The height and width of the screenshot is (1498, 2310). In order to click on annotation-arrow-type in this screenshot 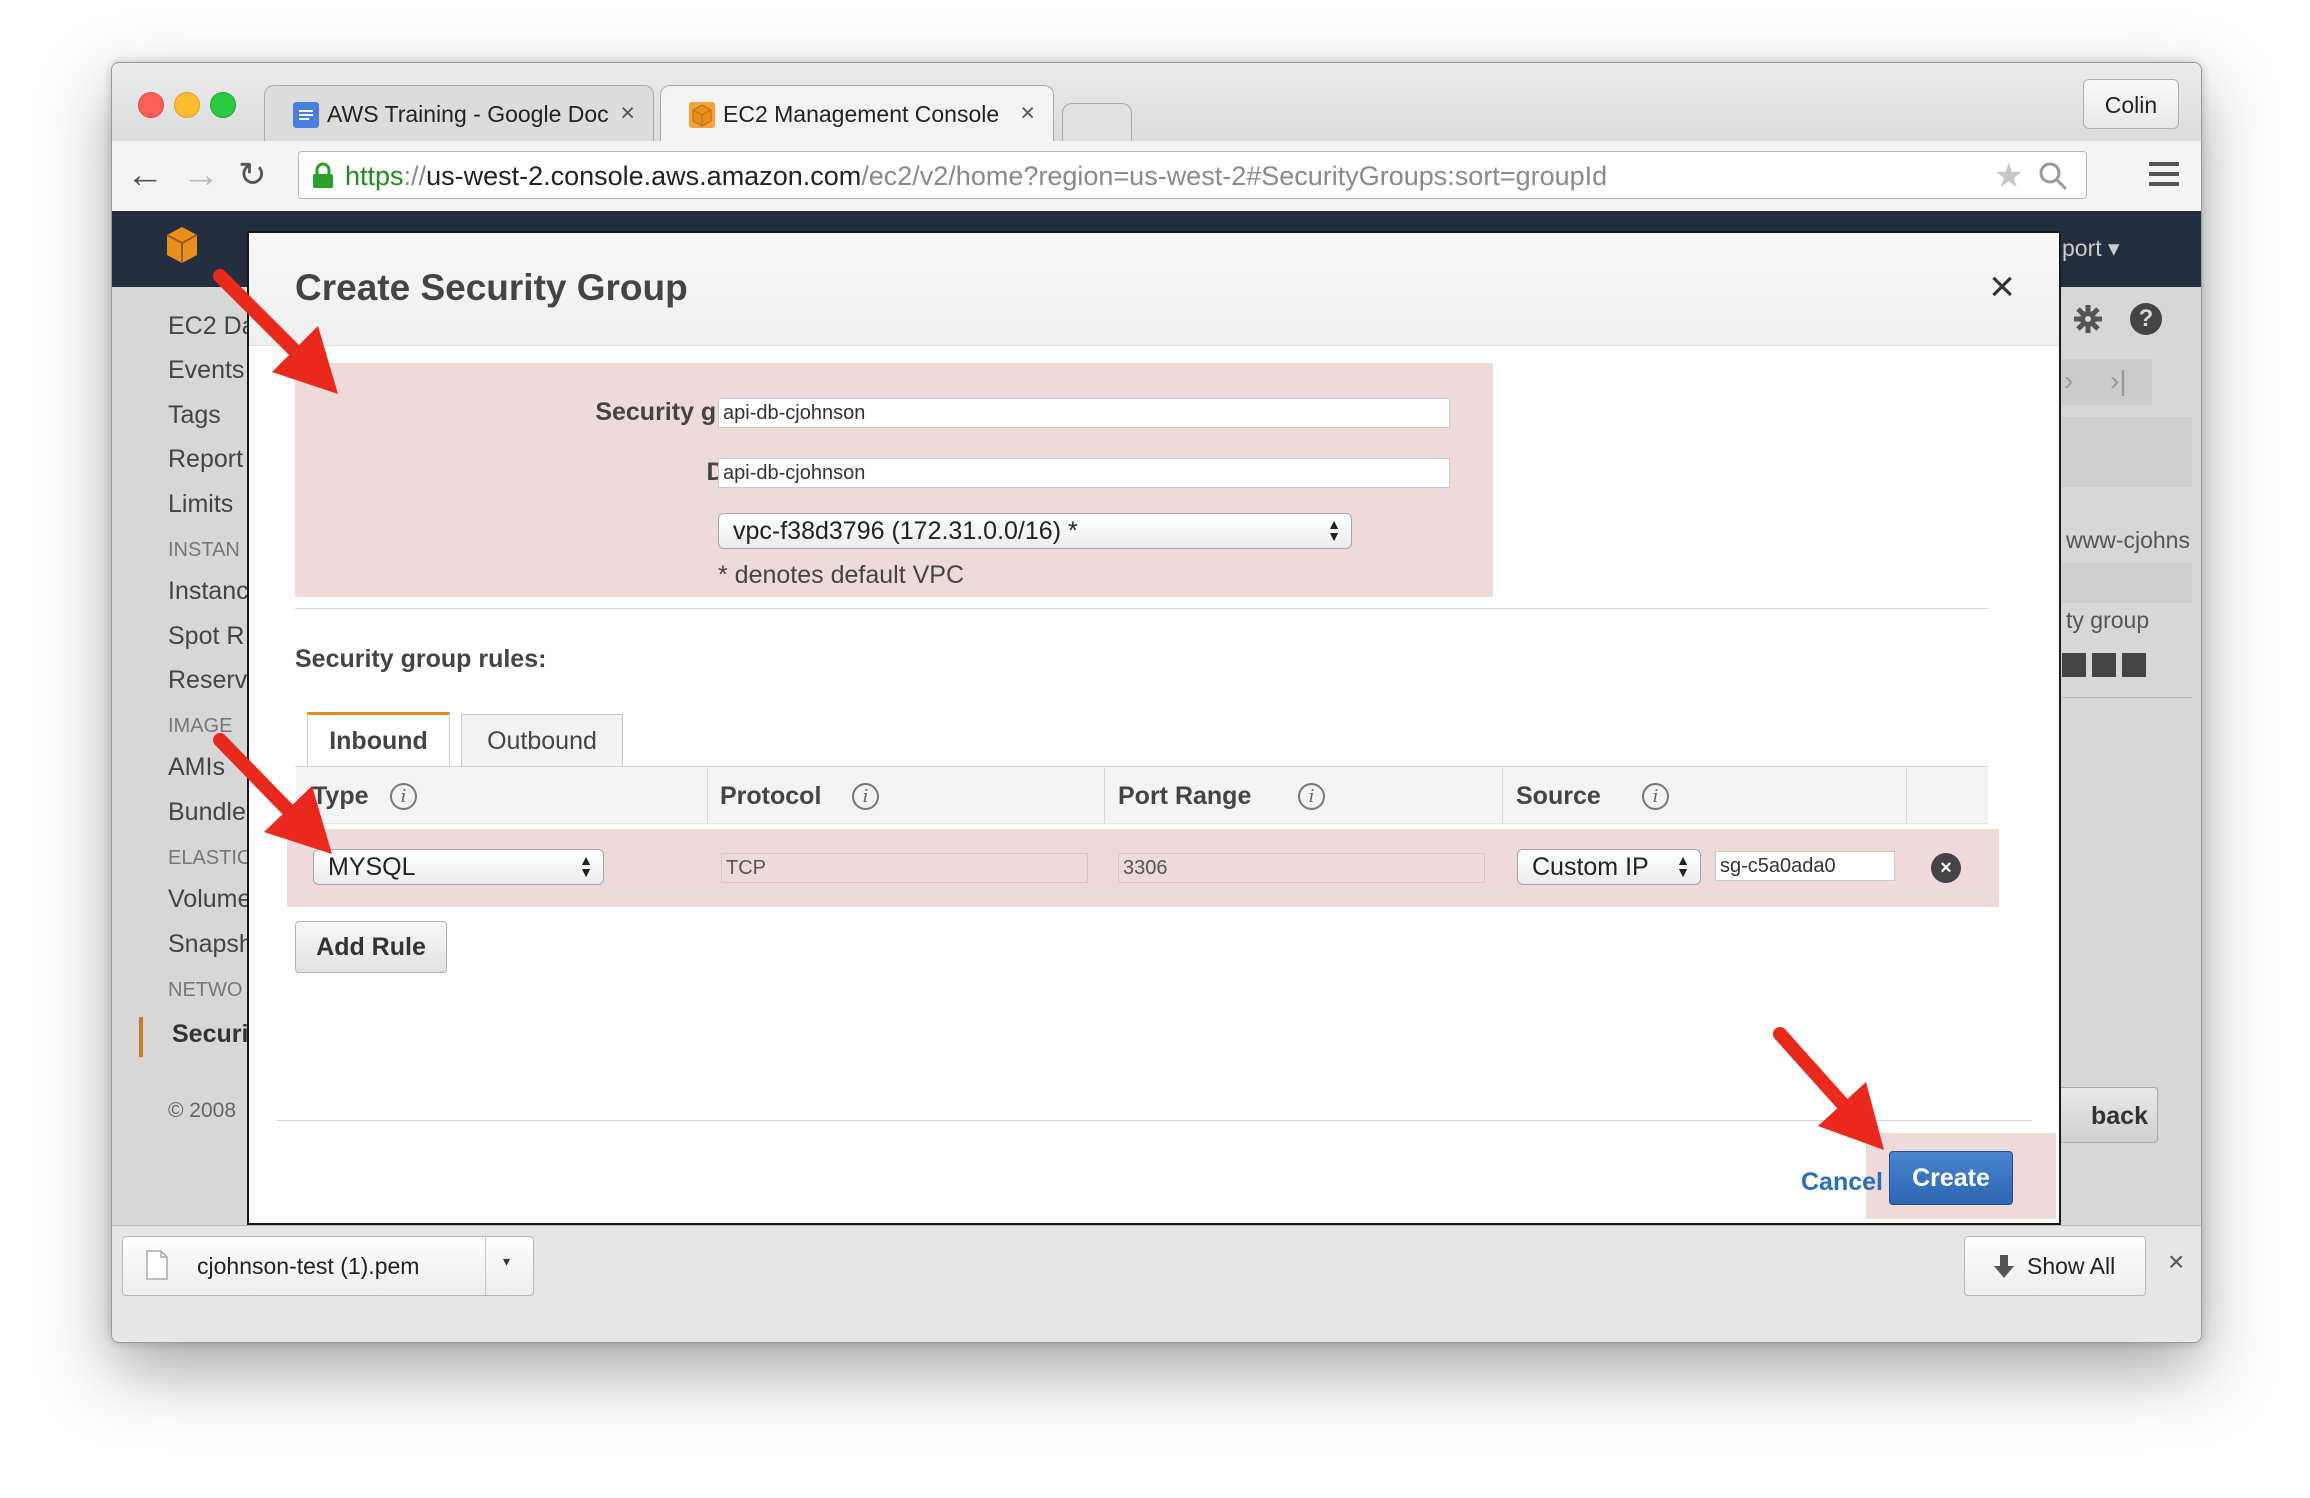, I will do `click(272, 793)`.